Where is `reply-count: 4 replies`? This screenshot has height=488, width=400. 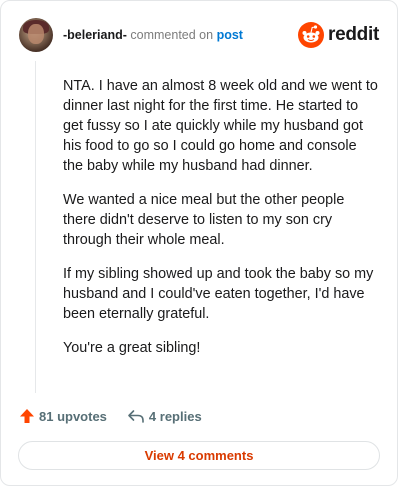
reply-count: 4 replies is located at coordinates (175, 416).